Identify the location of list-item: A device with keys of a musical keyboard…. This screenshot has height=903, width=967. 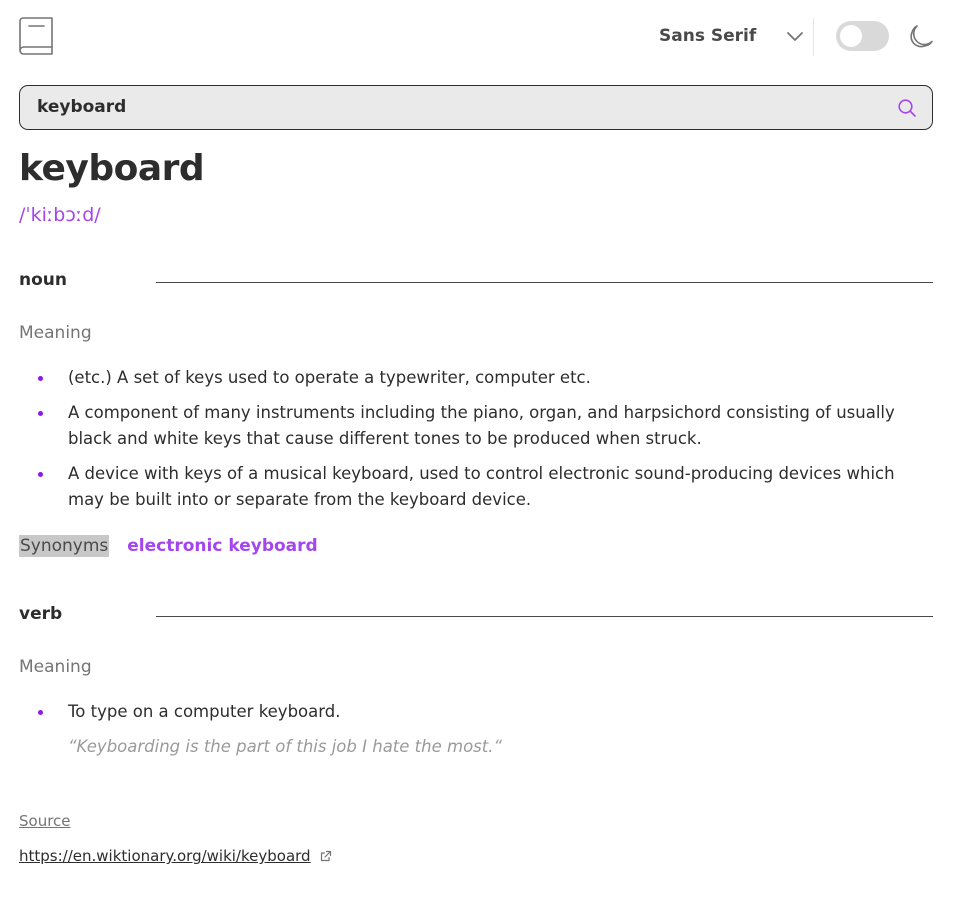
(476, 487).